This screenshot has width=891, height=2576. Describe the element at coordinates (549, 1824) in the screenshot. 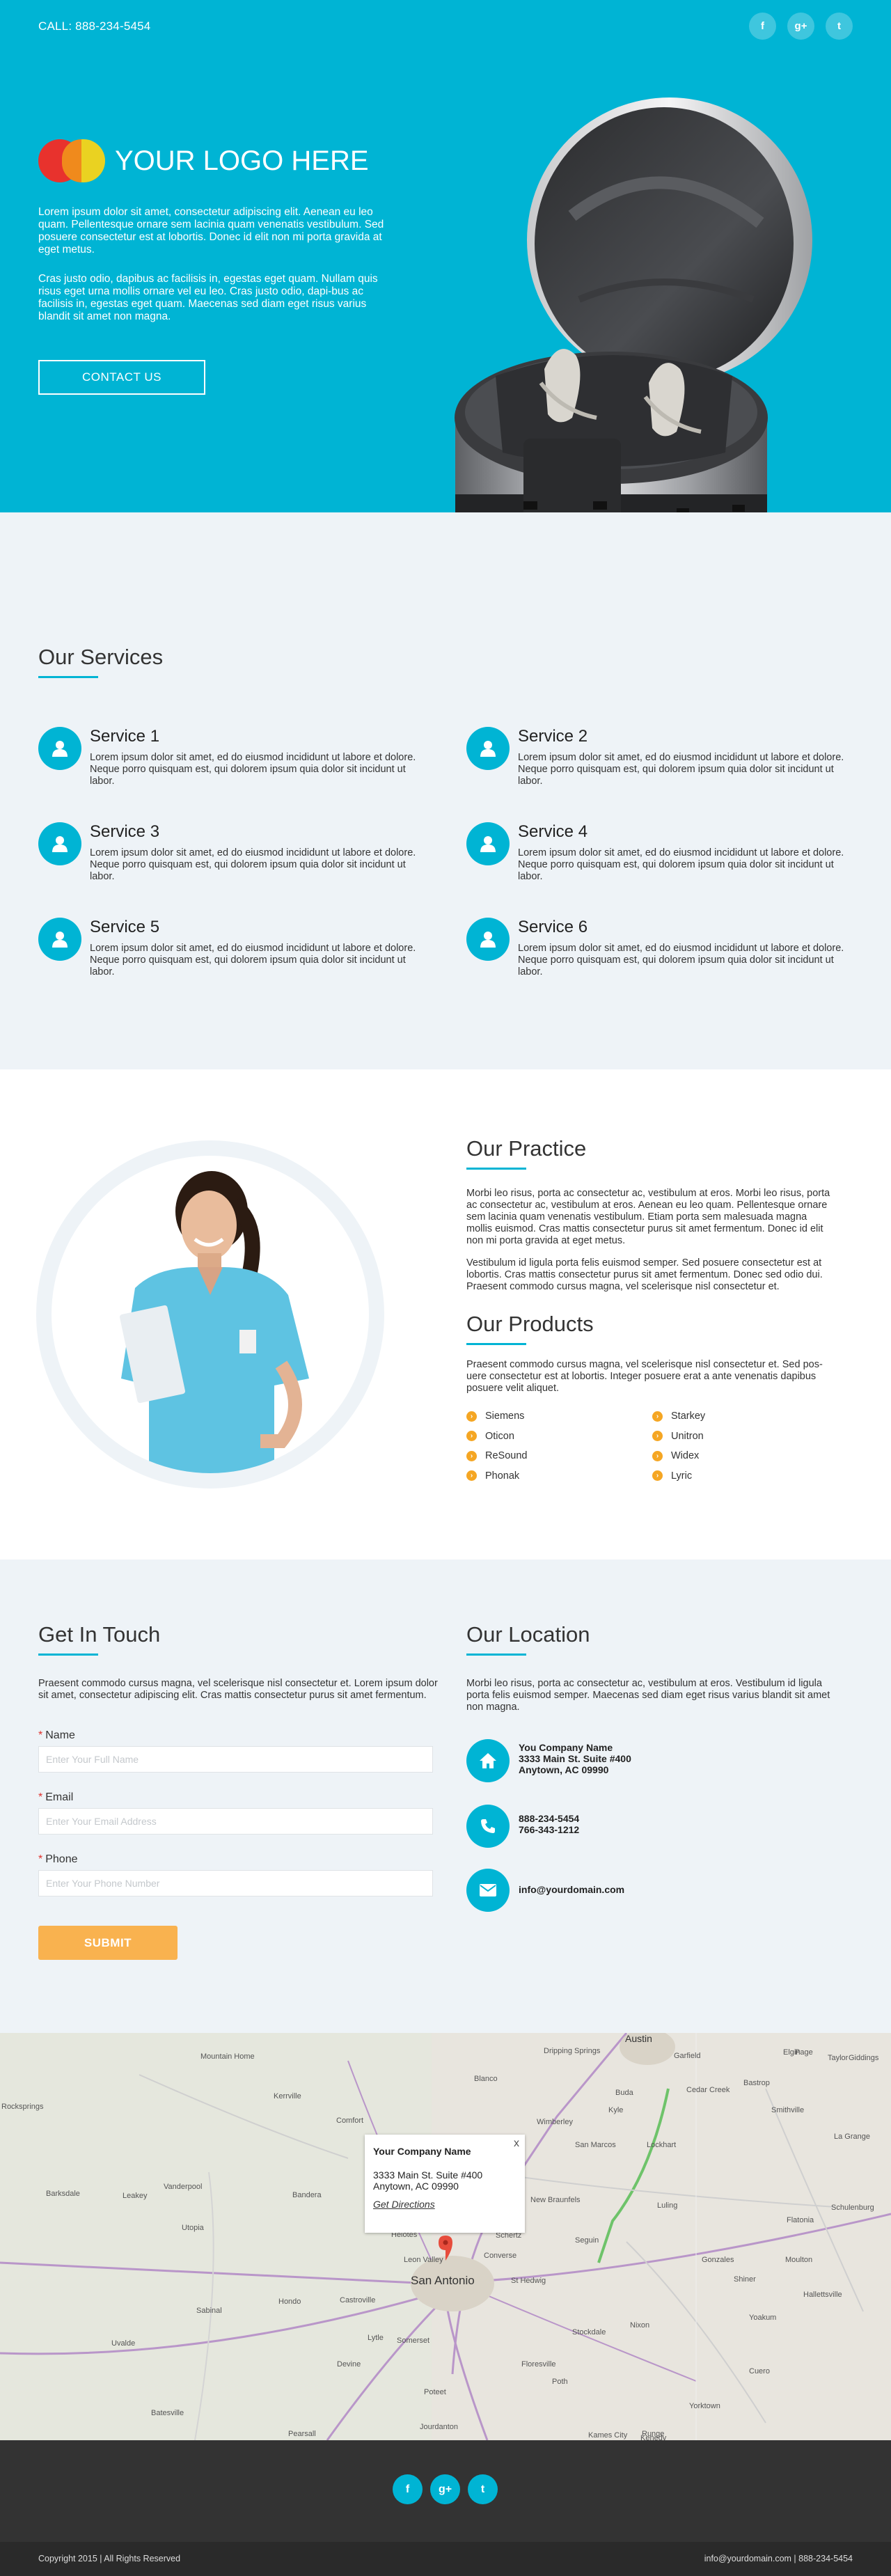

I see `phone-numbers: 888-234-5454 766-343-1212` at that location.